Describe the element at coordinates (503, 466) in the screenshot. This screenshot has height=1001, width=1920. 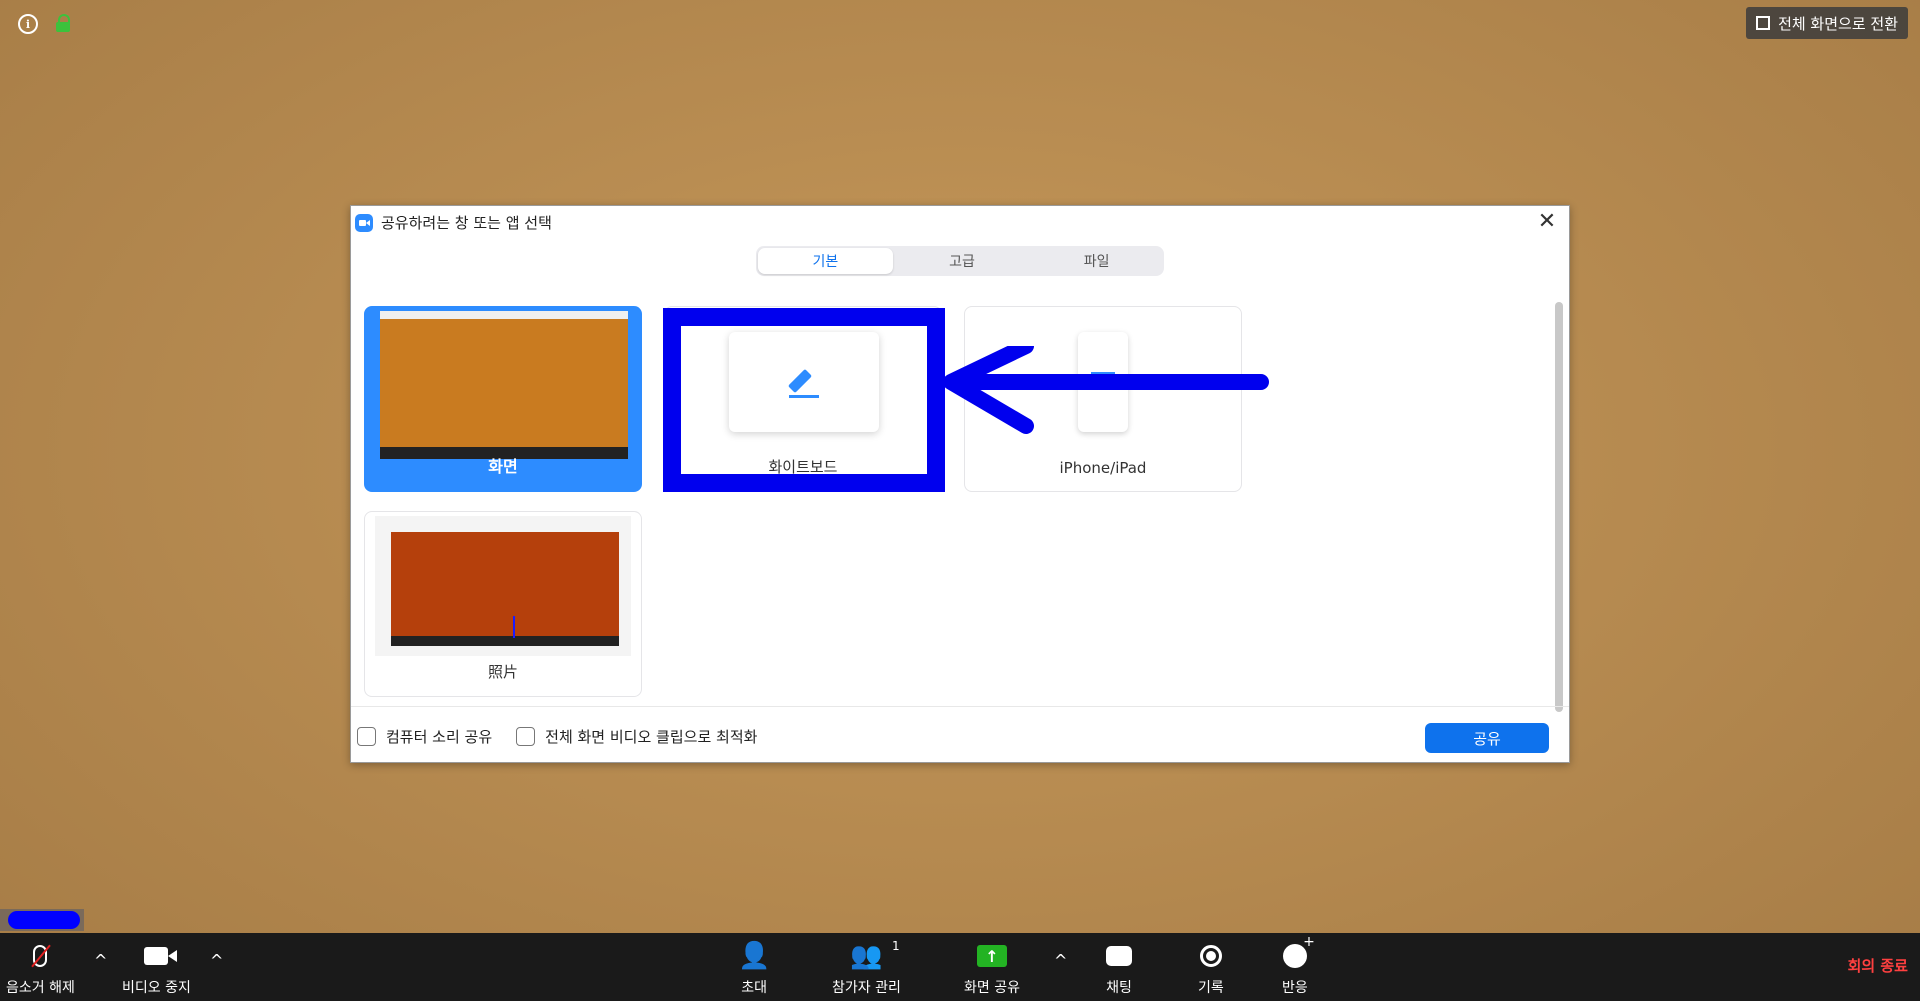
I see `share-option-label: 화면` at that location.